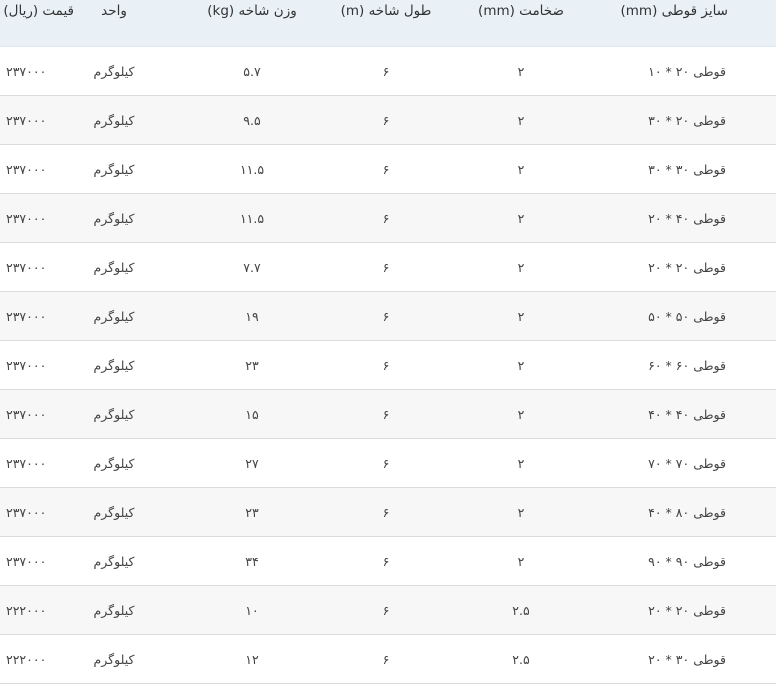 The height and width of the screenshot is (684, 776). Describe the element at coordinates (521, 11) in the screenshot. I see `header-thickness: ضخامت (mm)` at that location.